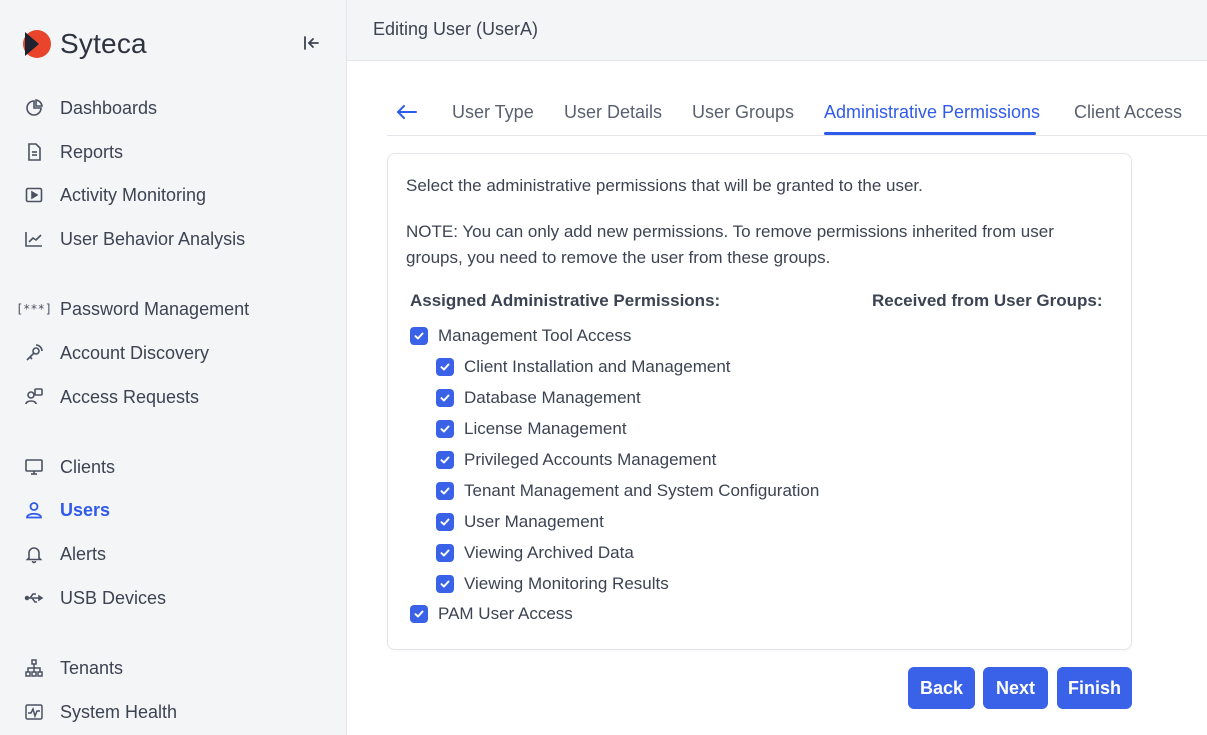 The width and height of the screenshot is (1207, 735). What do you see at coordinates (987, 300) in the screenshot?
I see `received-from-groups-header: Received from User Groups:` at bounding box center [987, 300].